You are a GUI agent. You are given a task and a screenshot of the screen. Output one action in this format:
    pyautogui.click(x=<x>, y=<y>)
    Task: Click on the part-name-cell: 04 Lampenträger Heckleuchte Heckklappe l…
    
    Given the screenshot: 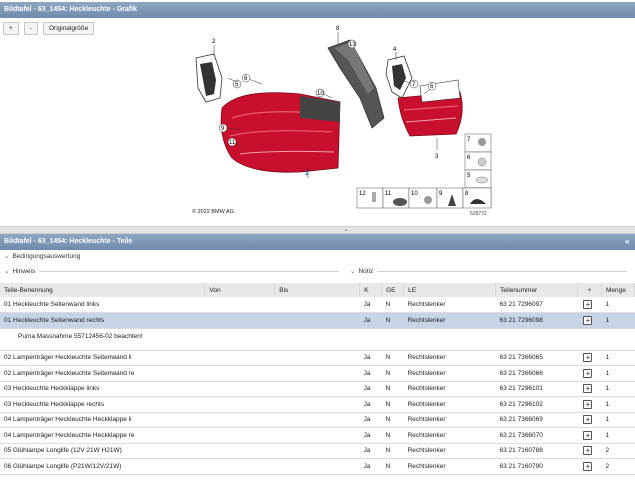 What is the action you would take?
    pyautogui.click(x=102, y=420)
    